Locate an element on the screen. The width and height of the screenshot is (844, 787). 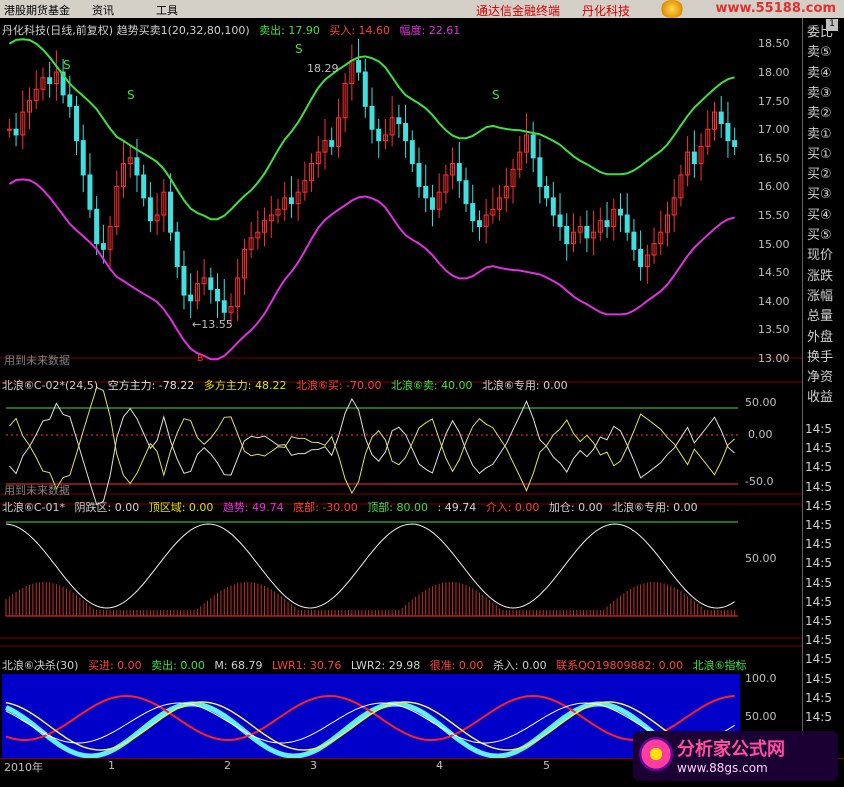
panel3-field9: 北浪⑥专用: 0.00 is located at coordinates (655, 507).